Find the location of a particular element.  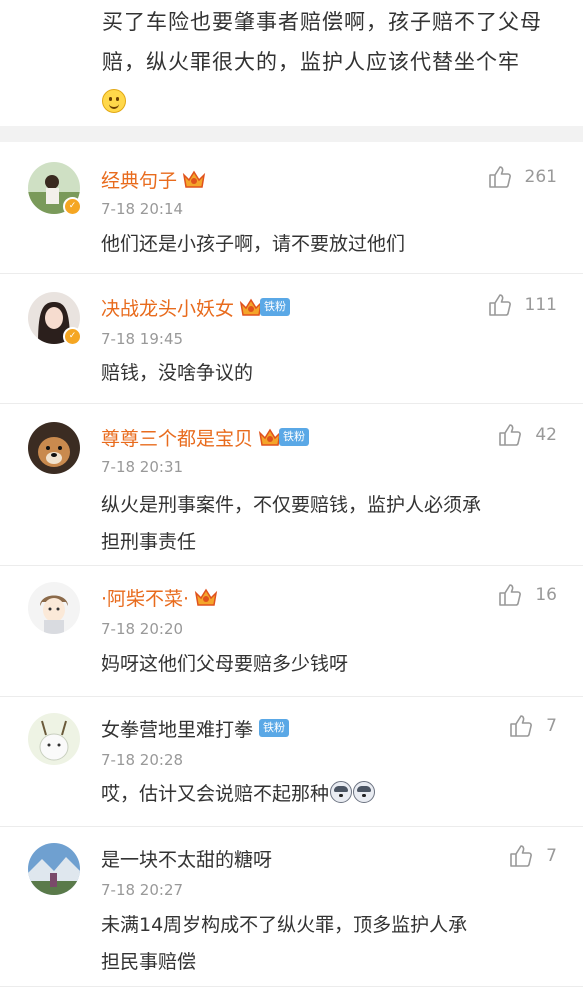

username: 女拳营地里难打拳 is located at coordinates (177, 728).